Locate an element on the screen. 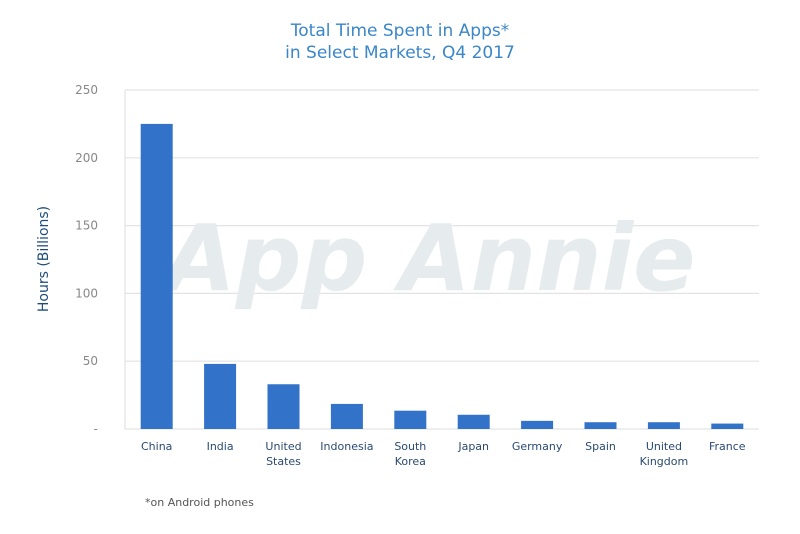 This screenshot has width=800, height=534. y-axis-ticks: - 50 100 150 200 250 is located at coordinates (86, 259).